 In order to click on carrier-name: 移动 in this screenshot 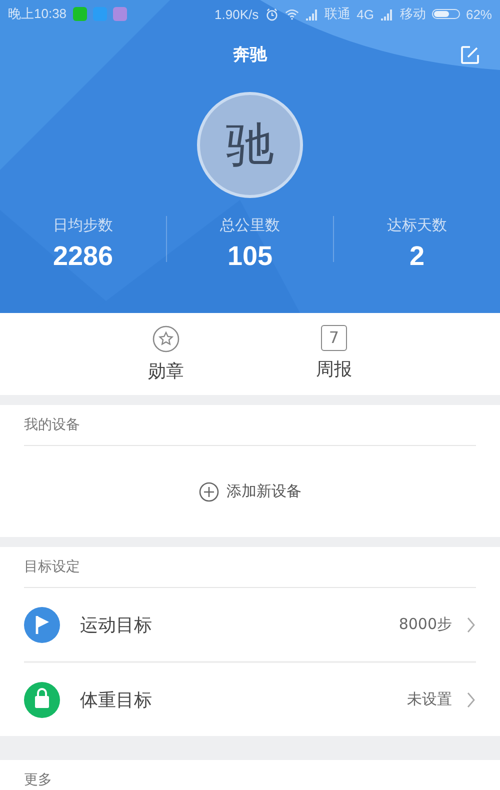, I will do `click(413, 14)`.